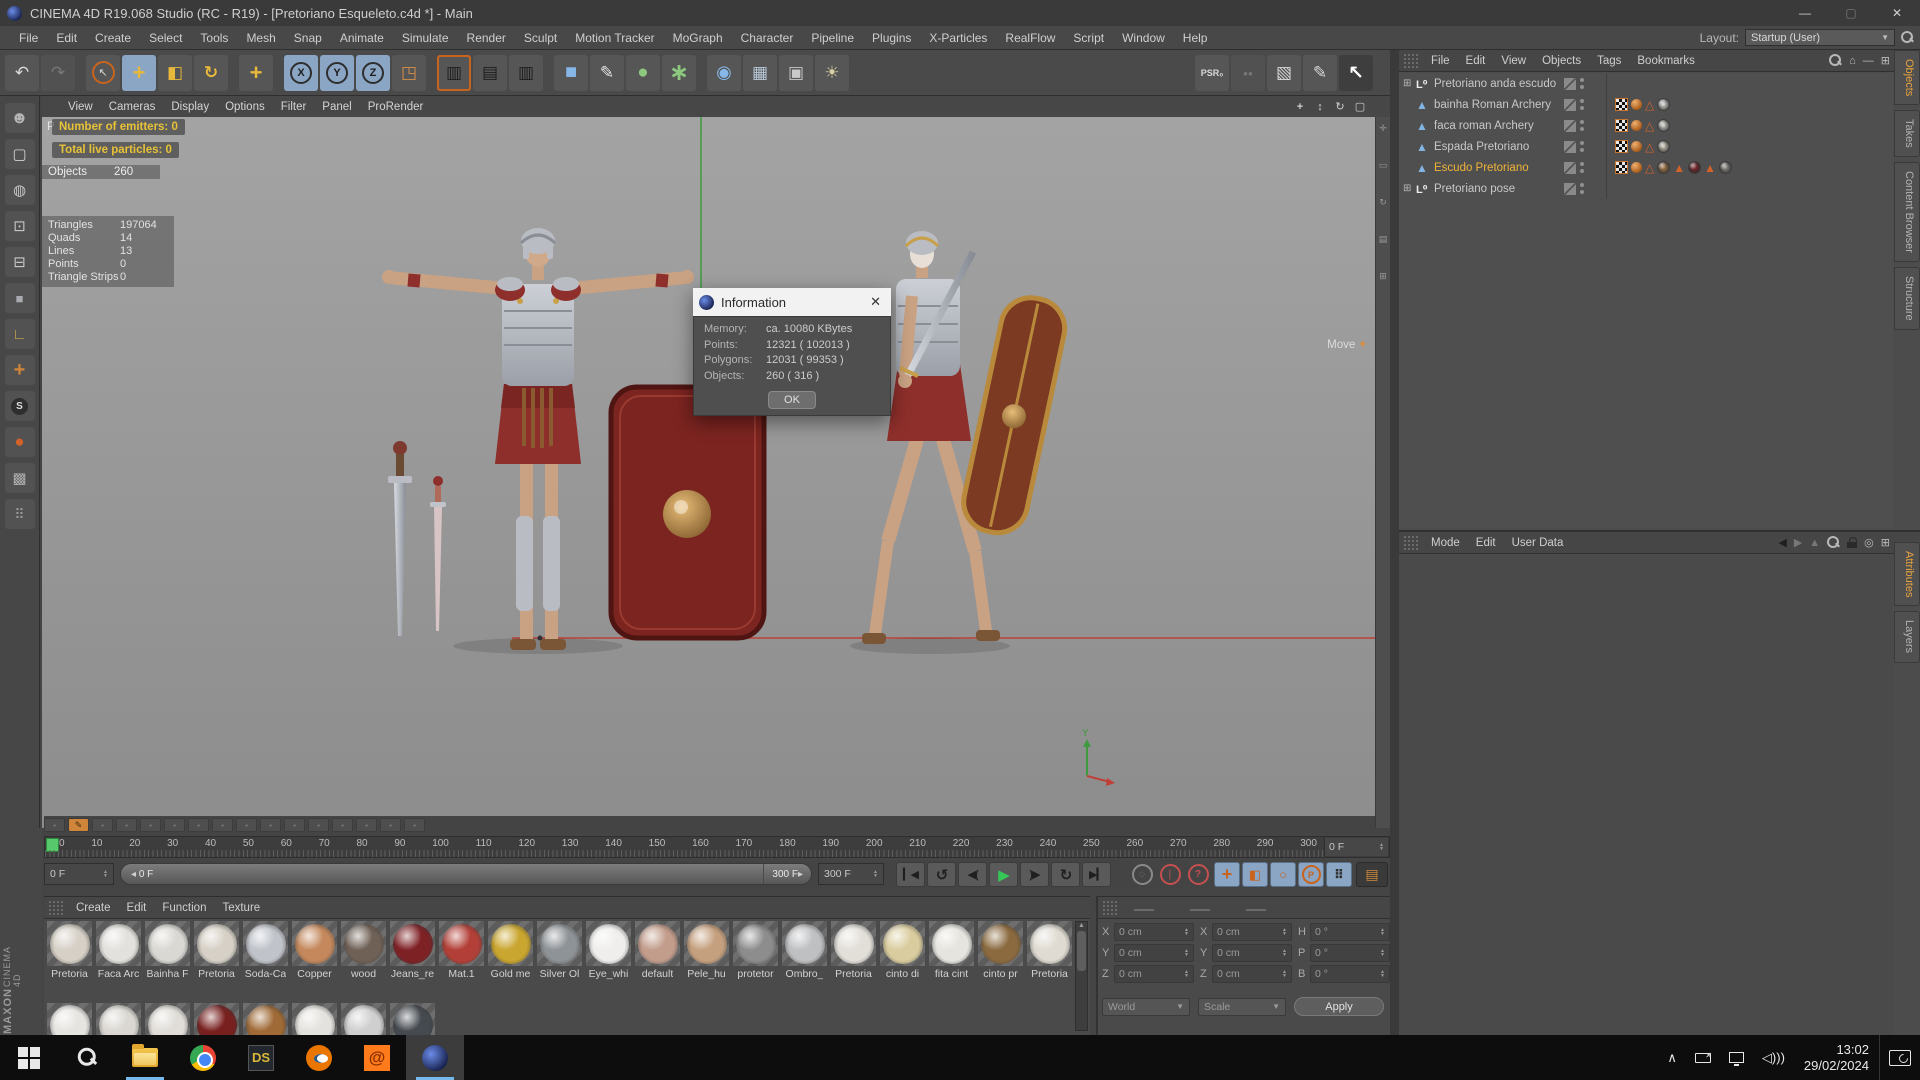 The image size is (1920, 1080). What do you see at coordinates (1383, 239) in the screenshot?
I see `strip-grid-icon: ▤` at bounding box center [1383, 239].